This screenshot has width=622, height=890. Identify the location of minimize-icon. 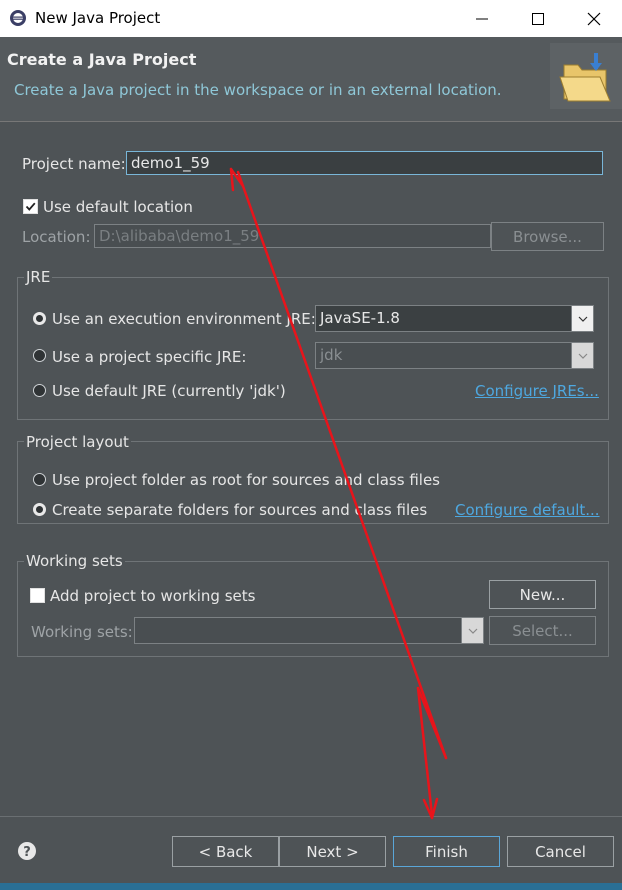
(482, 18).